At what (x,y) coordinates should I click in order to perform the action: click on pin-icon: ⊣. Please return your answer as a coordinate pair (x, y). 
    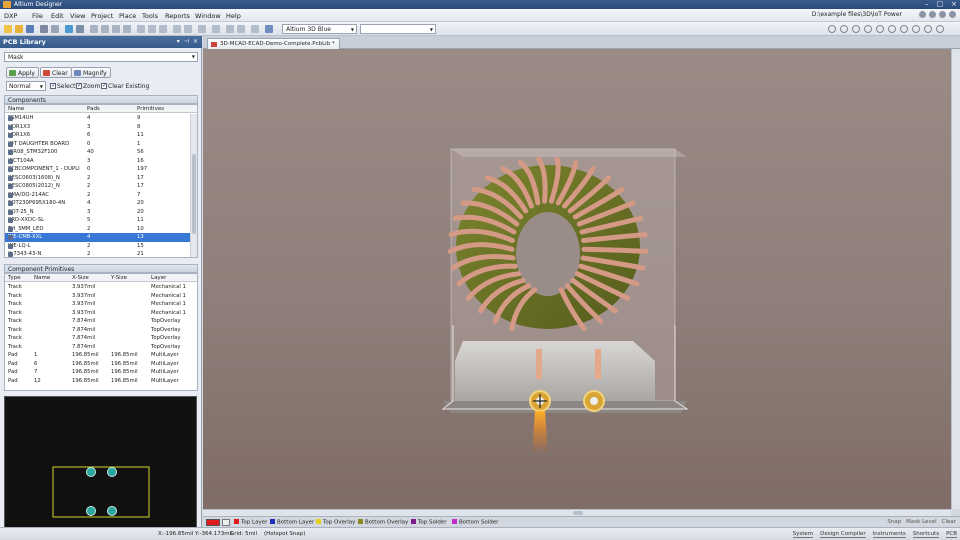
    Looking at the image, I should click on (186, 41).